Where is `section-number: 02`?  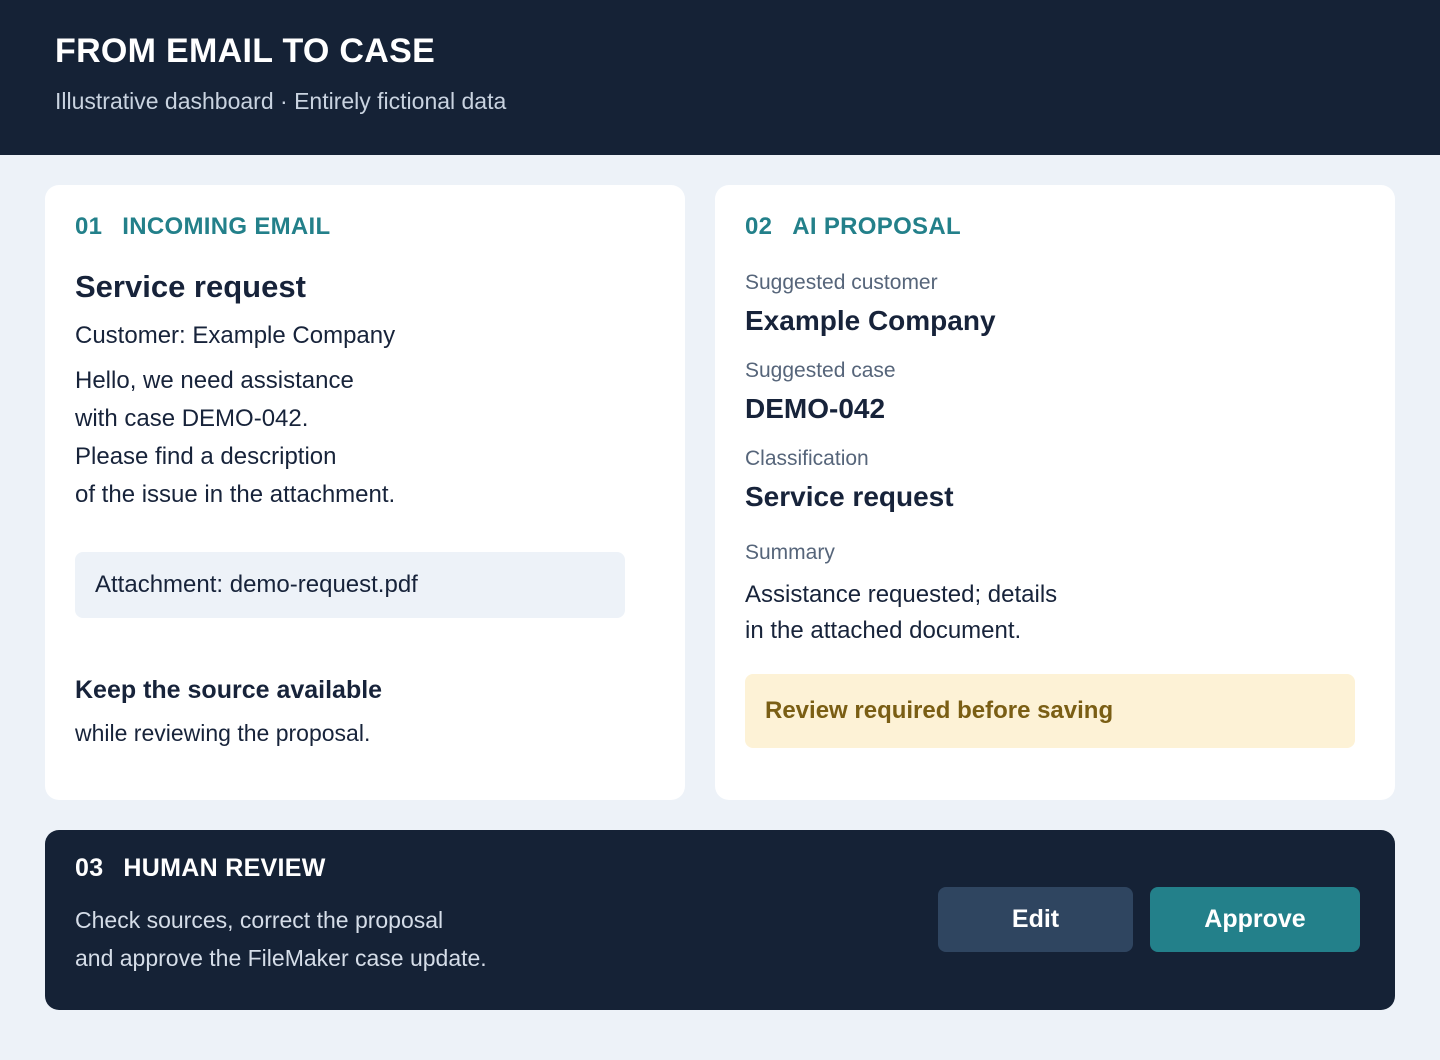 section-number: 02 is located at coordinates (759, 226).